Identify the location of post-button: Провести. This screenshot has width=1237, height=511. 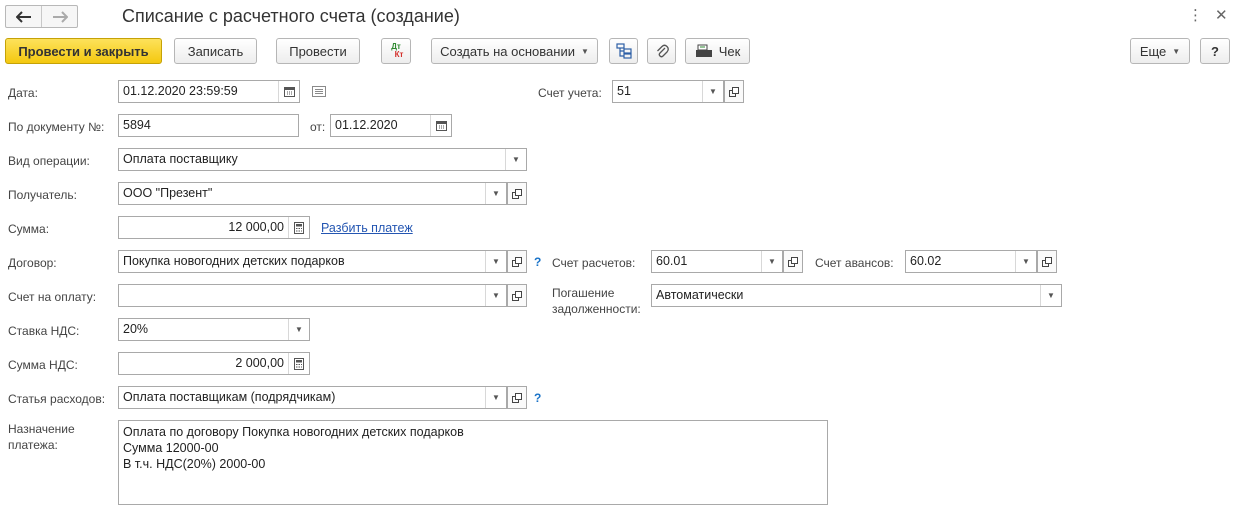
(318, 51).